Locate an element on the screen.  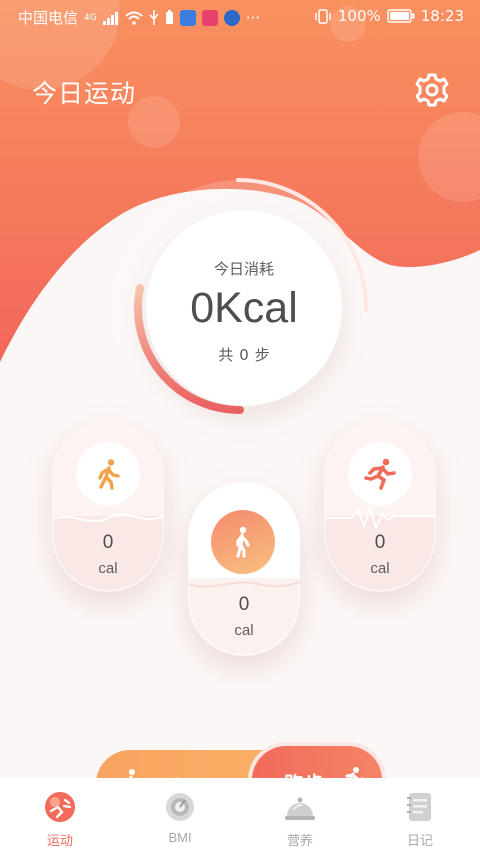
settings-button is located at coordinates (432, 90).